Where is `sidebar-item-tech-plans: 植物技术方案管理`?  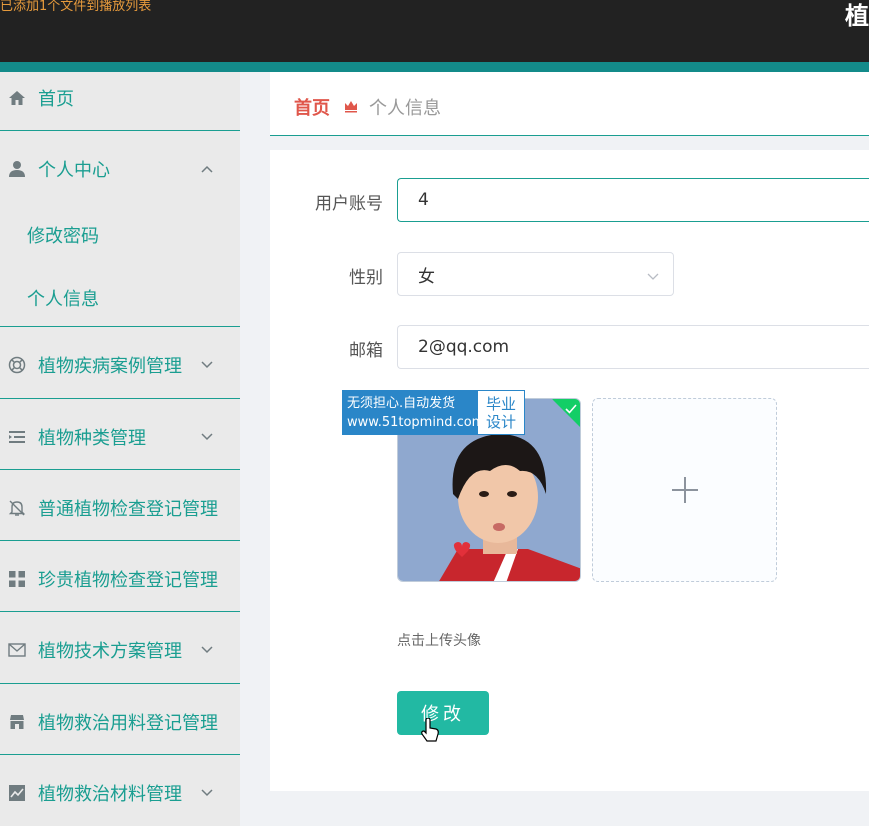 sidebar-item-tech-plans: 植物技术方案管理 is located at coordinates (120, 650).